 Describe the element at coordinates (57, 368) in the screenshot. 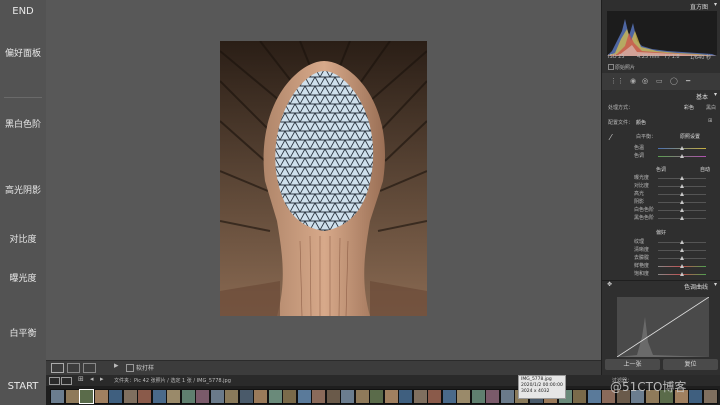

I see `loupe-view-button` at that location.